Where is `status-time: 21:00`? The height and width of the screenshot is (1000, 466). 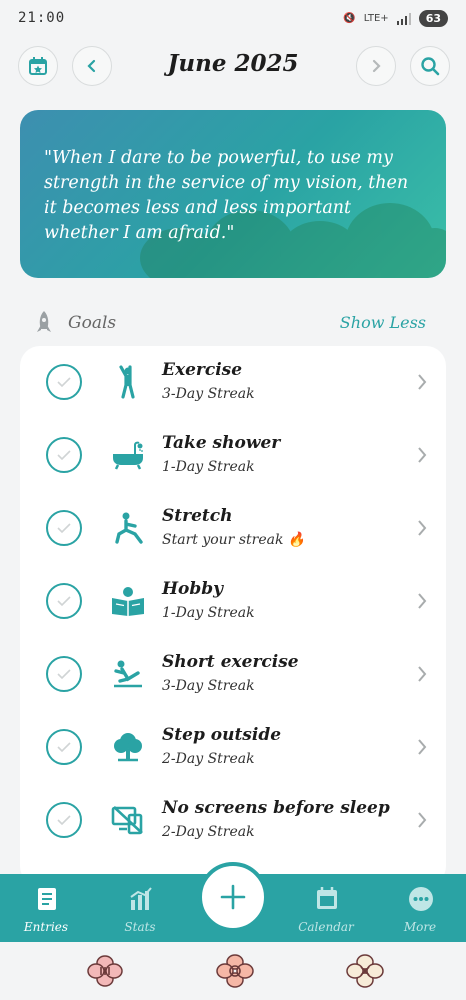
status-time: 21:00 is located at coordinates (42, 18).